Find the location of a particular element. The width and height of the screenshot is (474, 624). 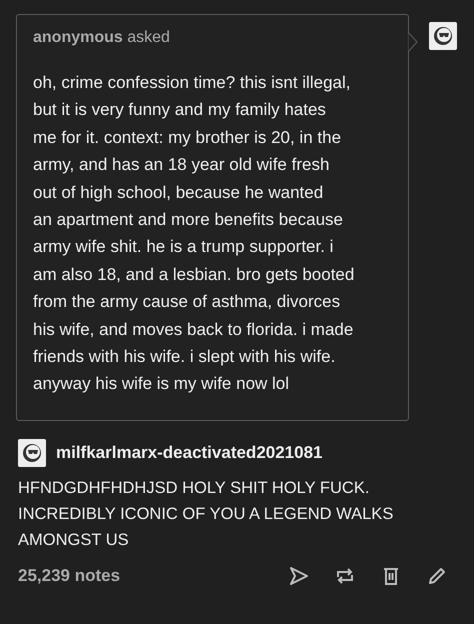

username-link: milfkarlmarx-deactivated2021081 is located at coordinates (189, 452).